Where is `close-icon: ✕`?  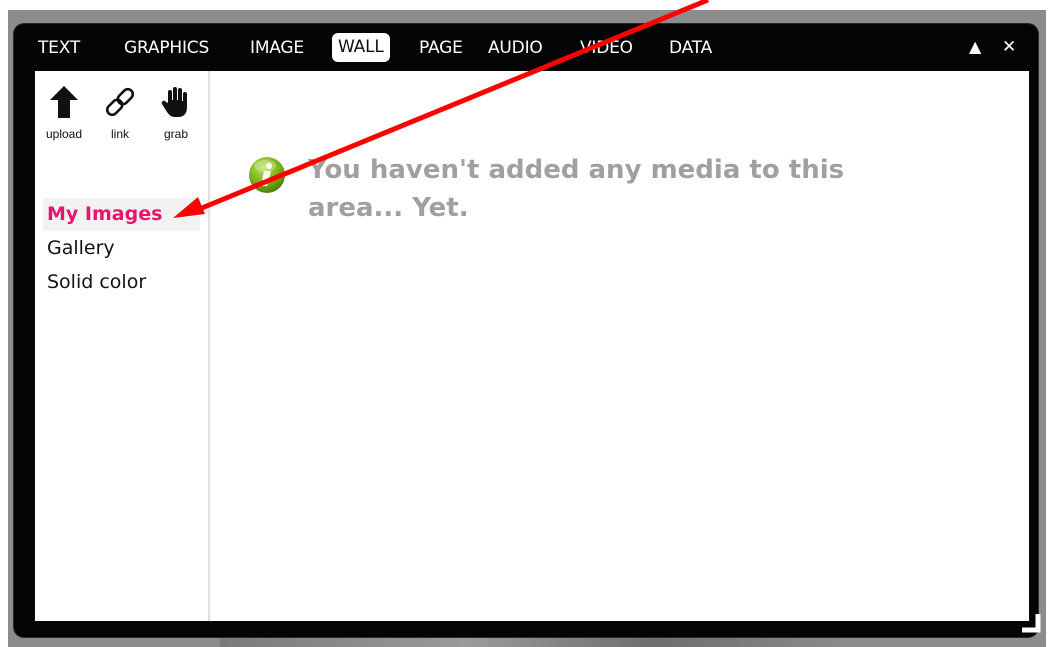
close-icon: ✕ is located at coordinates (1009, 47).